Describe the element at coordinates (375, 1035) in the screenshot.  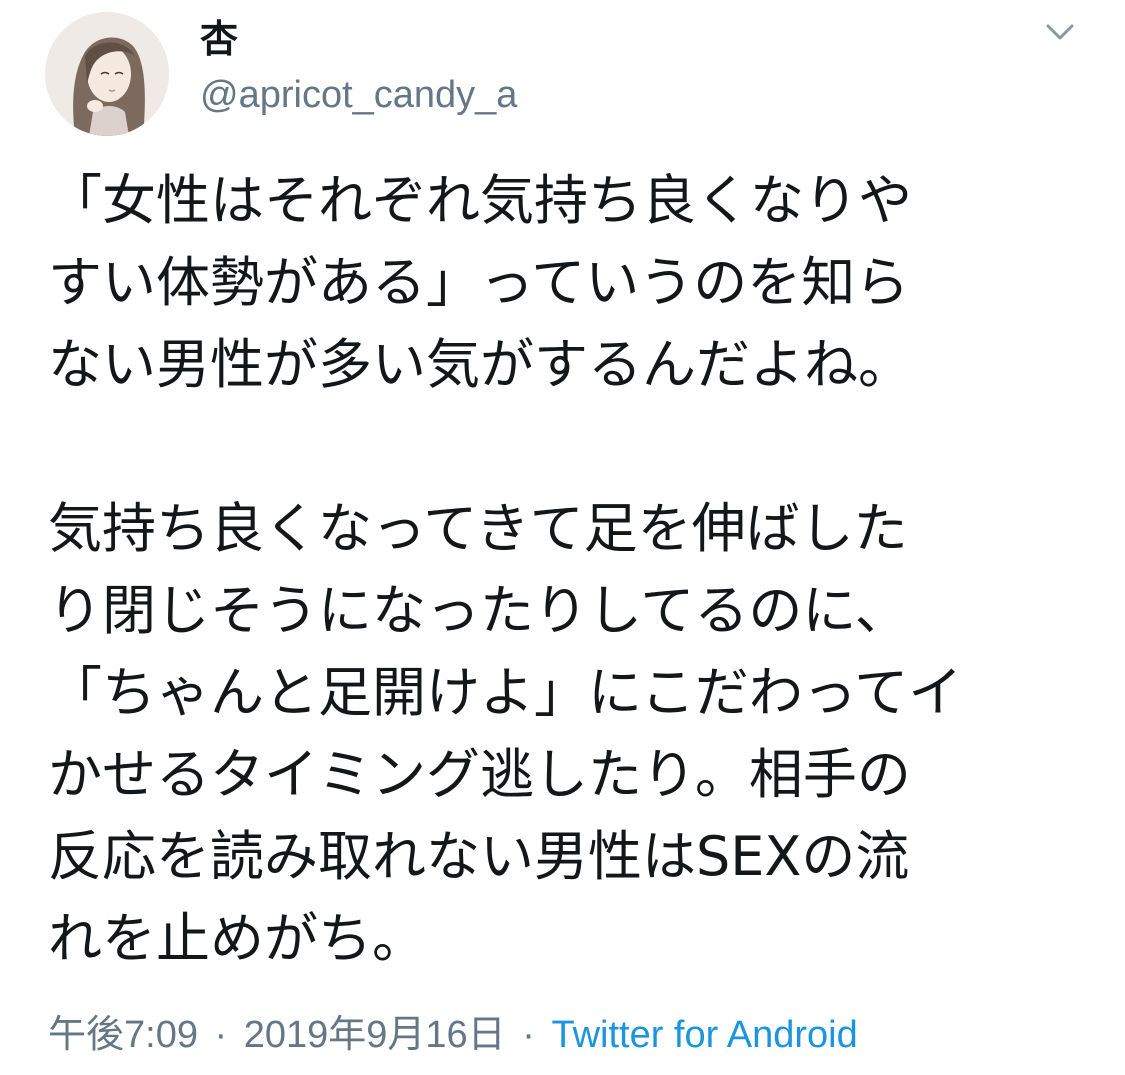
I see `tweet-date: 2019年9月16日` at that location.